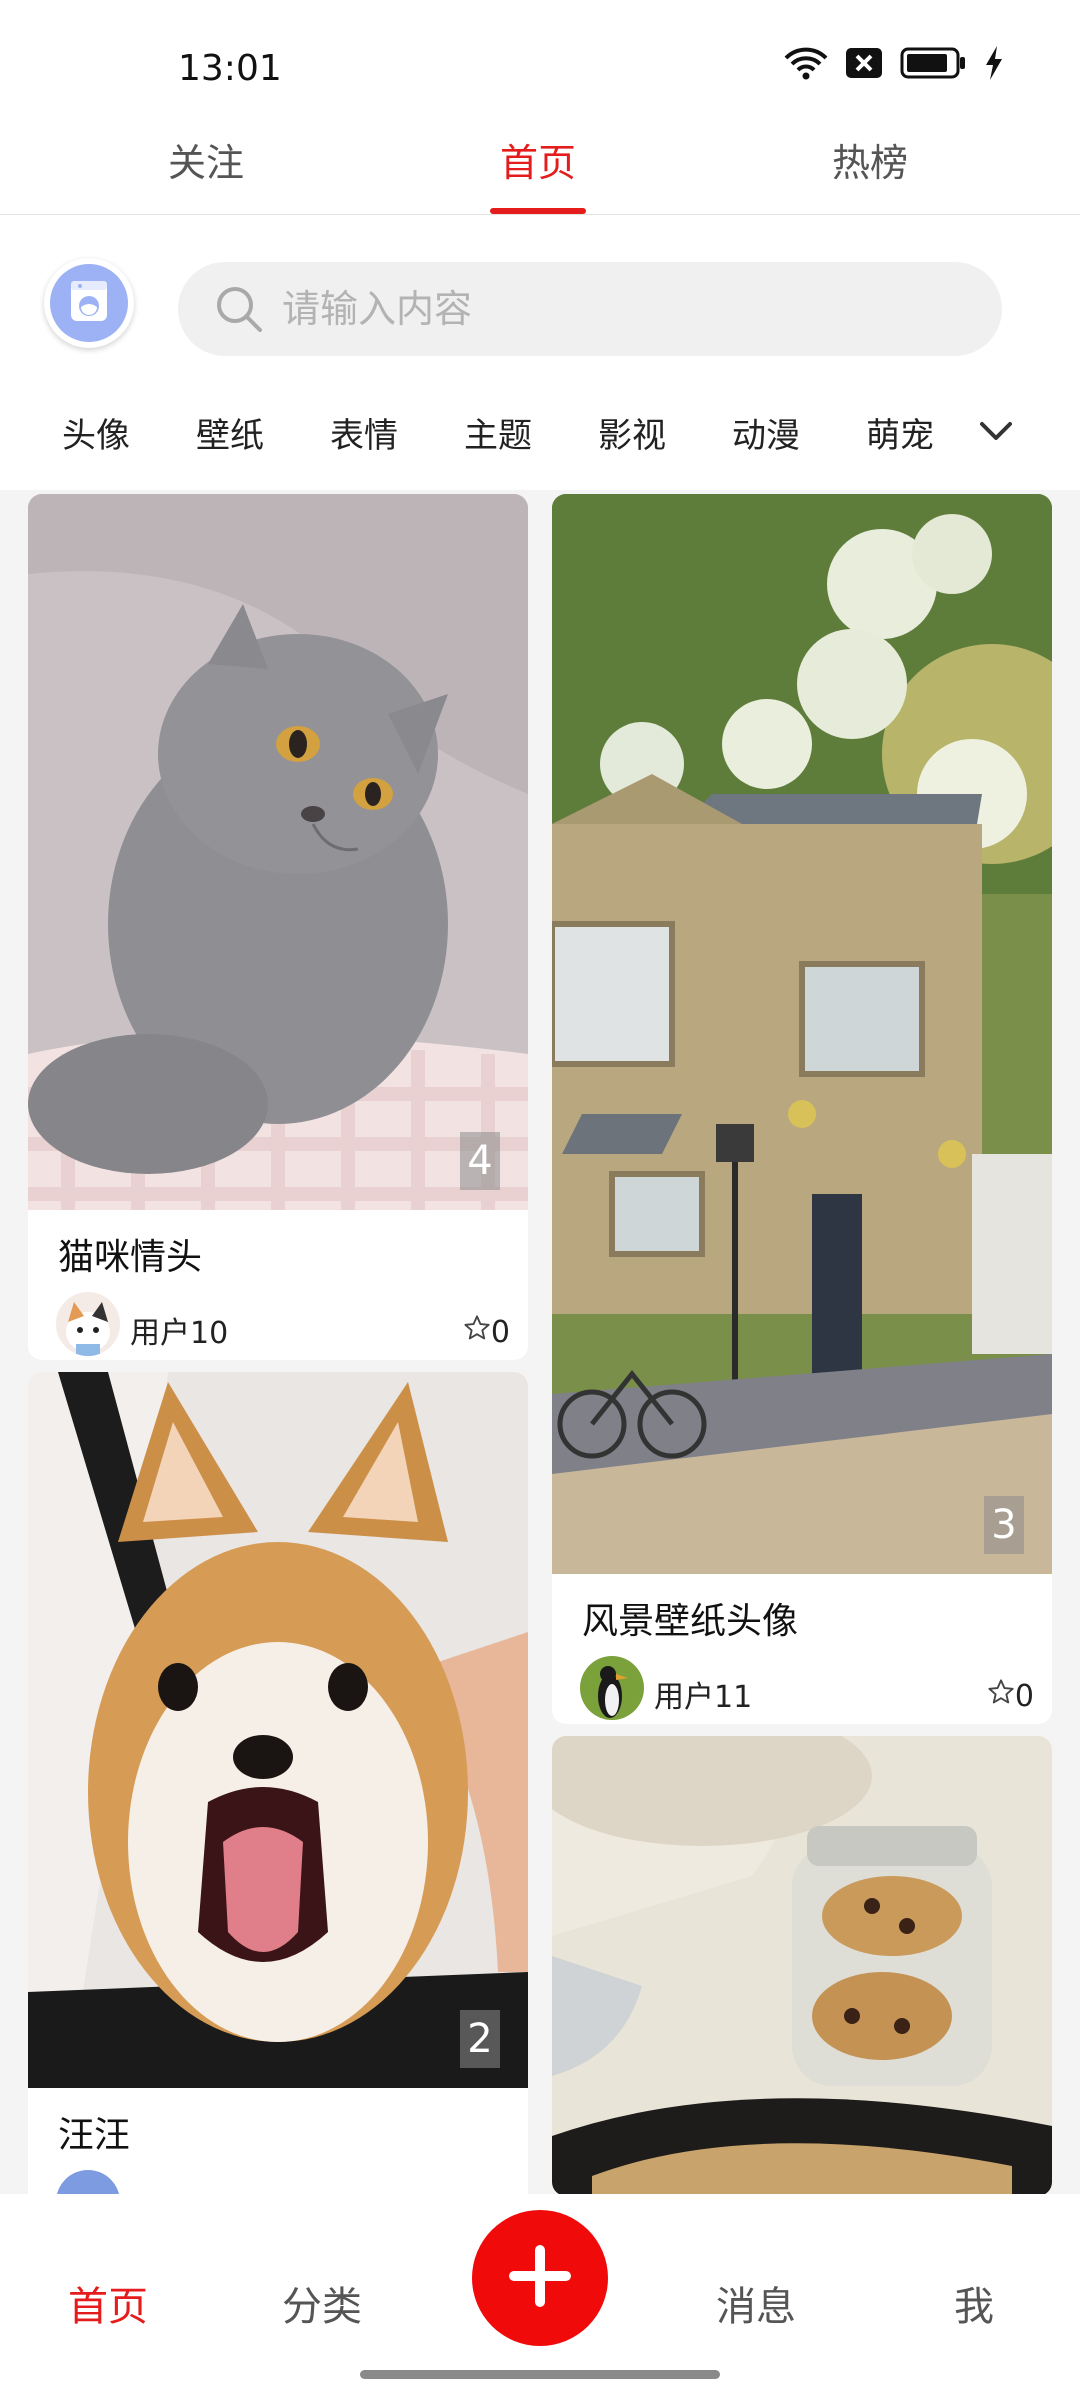  What do you see at coordinates (994, 63) in the screenshot?
I see `charging-icon` at bounding box center [994, 63].